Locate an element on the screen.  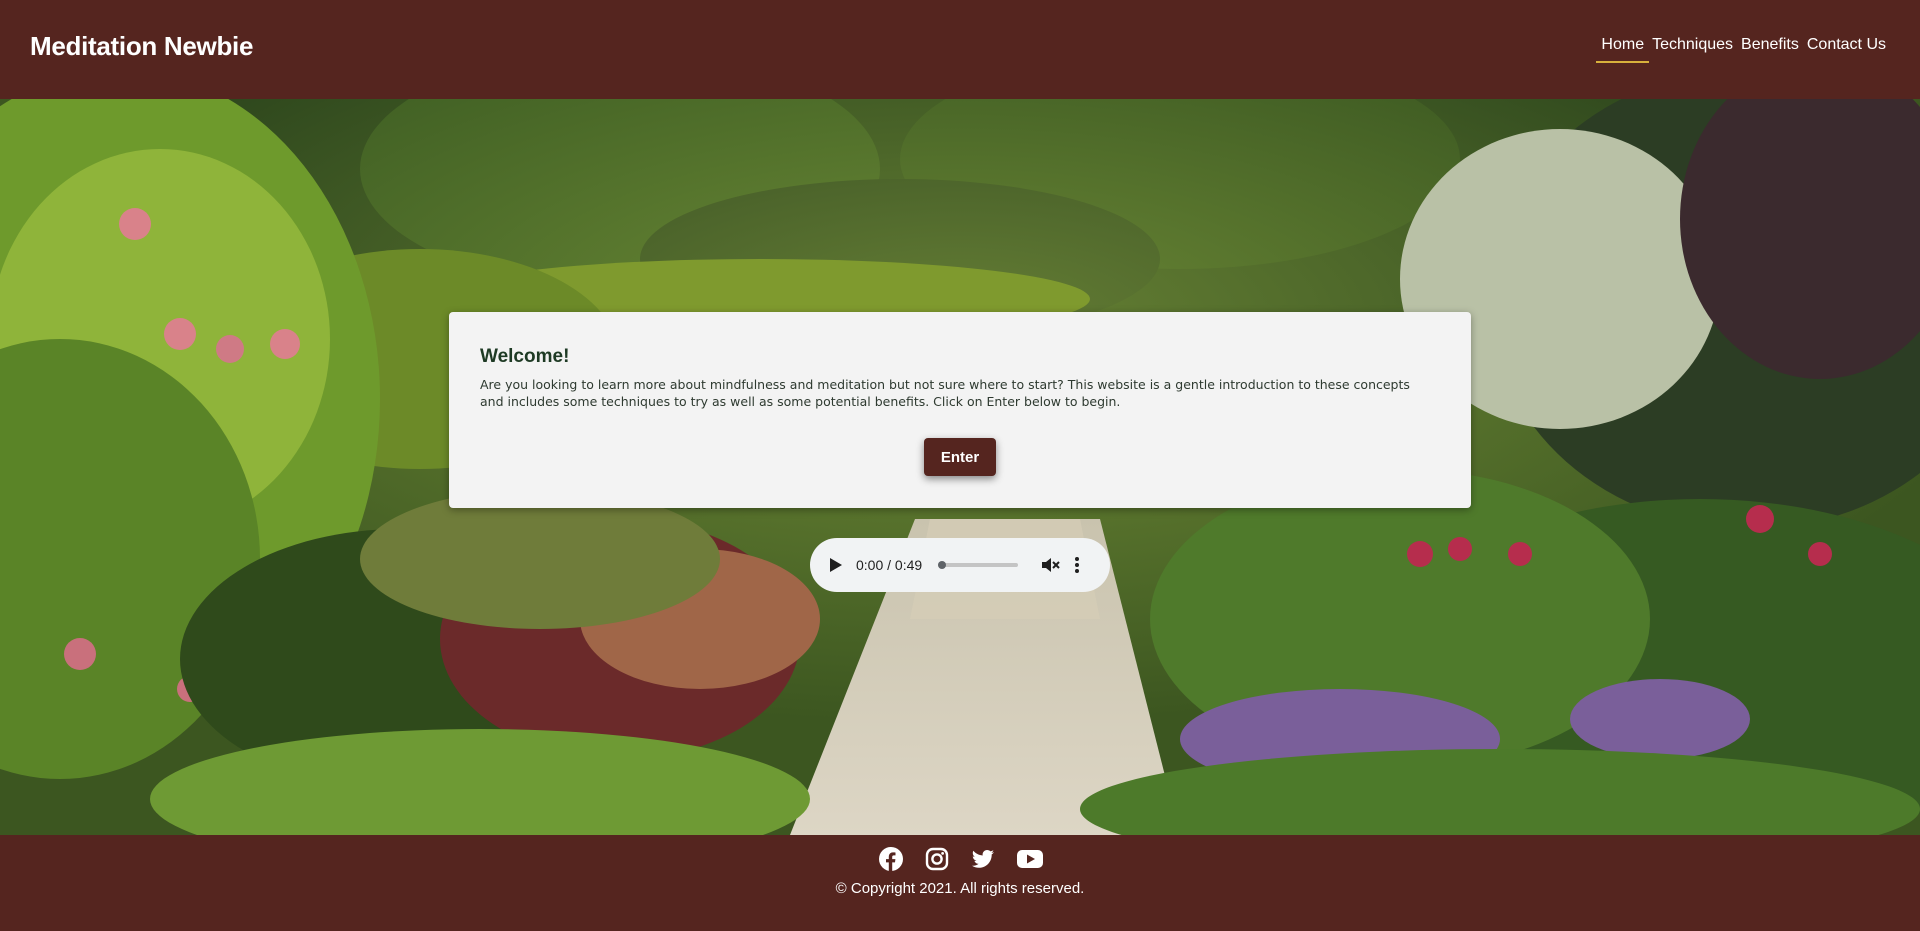
social-links is located at coordinates (960, 853).